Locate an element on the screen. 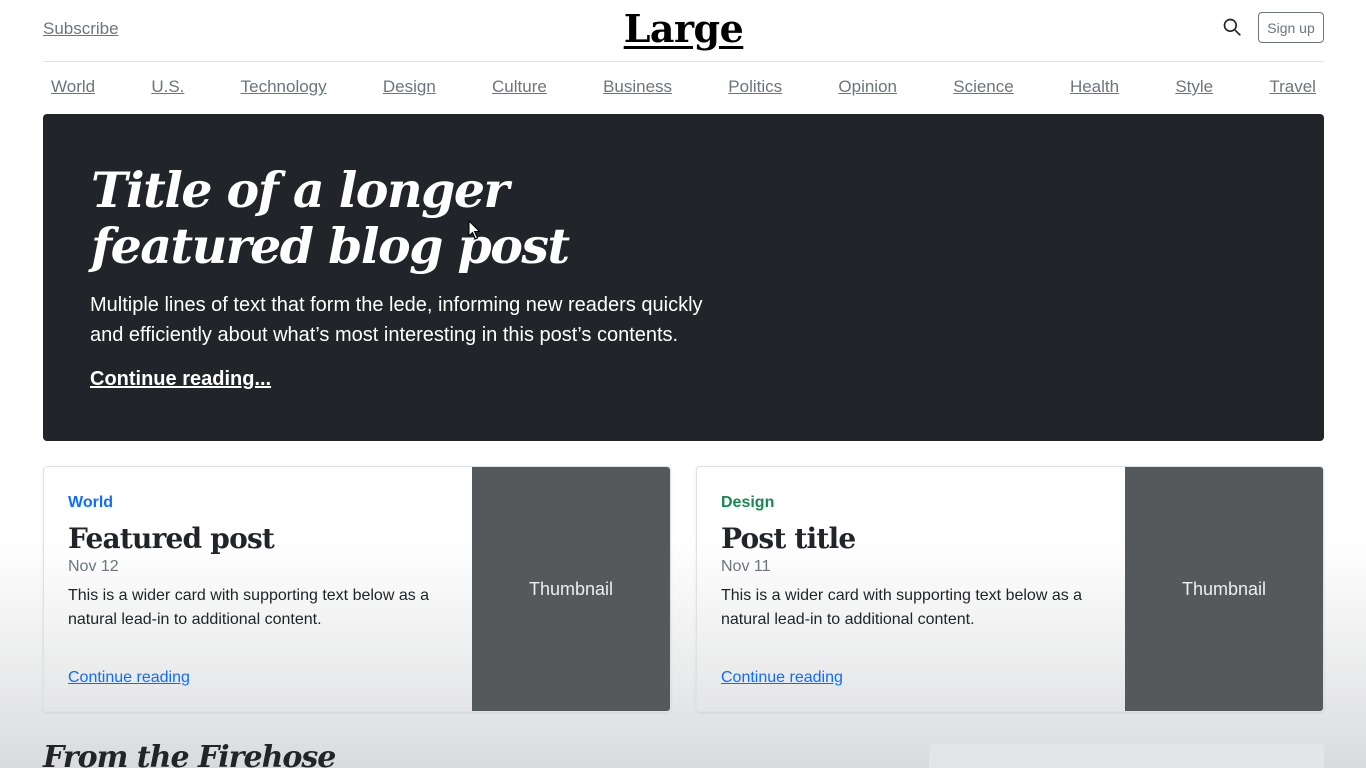 The image size is (1366, 768). mouse-cursor-icon is located at coordinates (474, 230).